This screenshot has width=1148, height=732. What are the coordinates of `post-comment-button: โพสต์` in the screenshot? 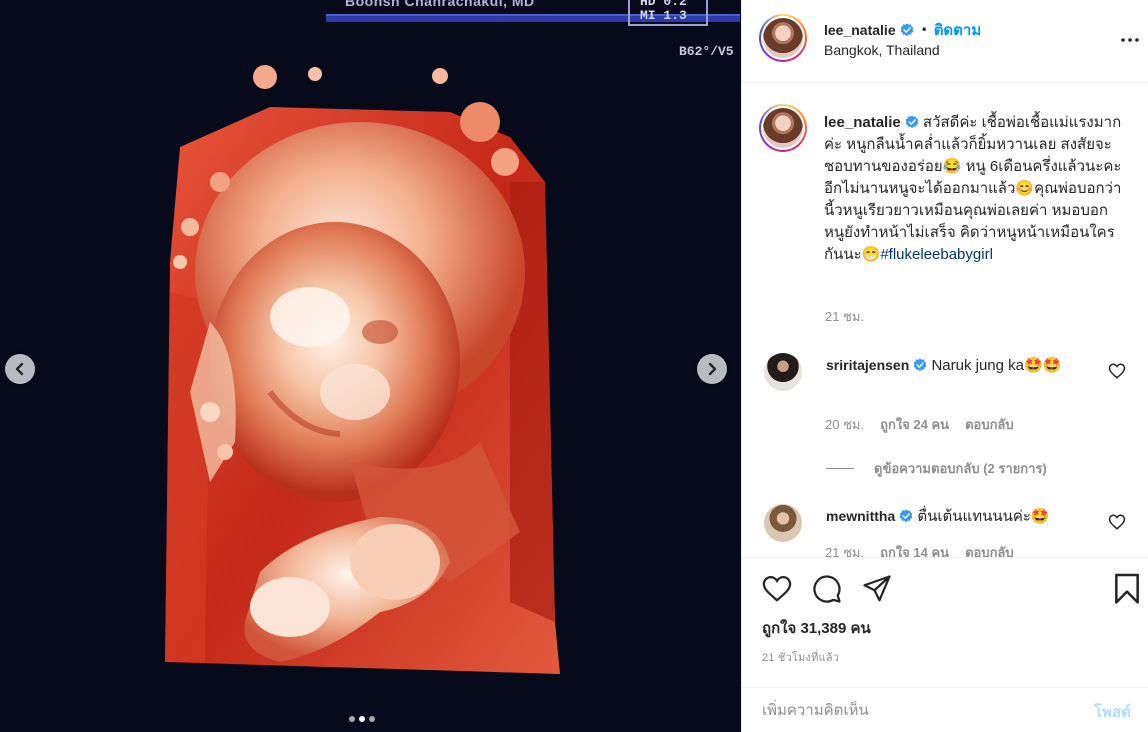 It's located at (1112, 712).